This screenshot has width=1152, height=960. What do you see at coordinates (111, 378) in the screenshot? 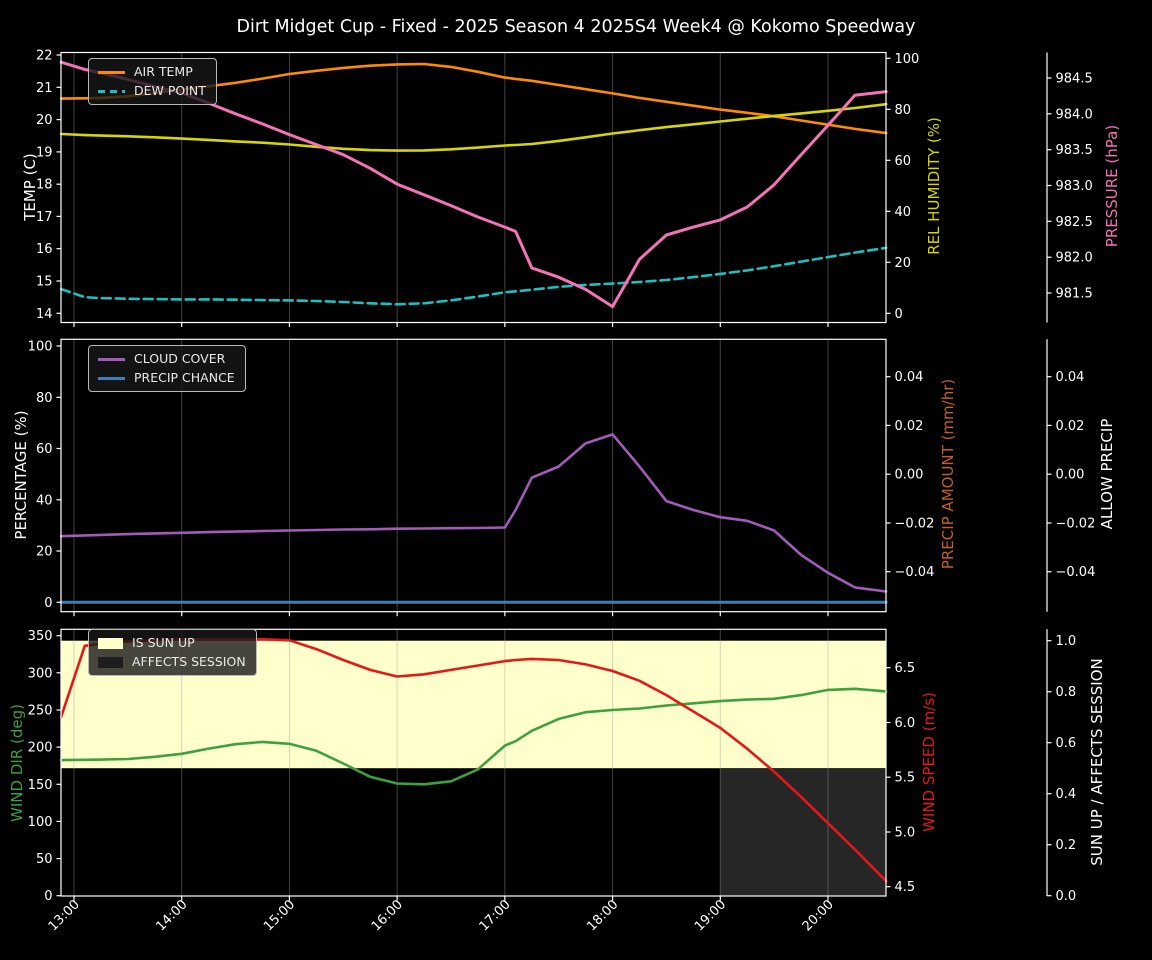
I see `precip-chance-line-swatch` at bounding box center [111, 378].